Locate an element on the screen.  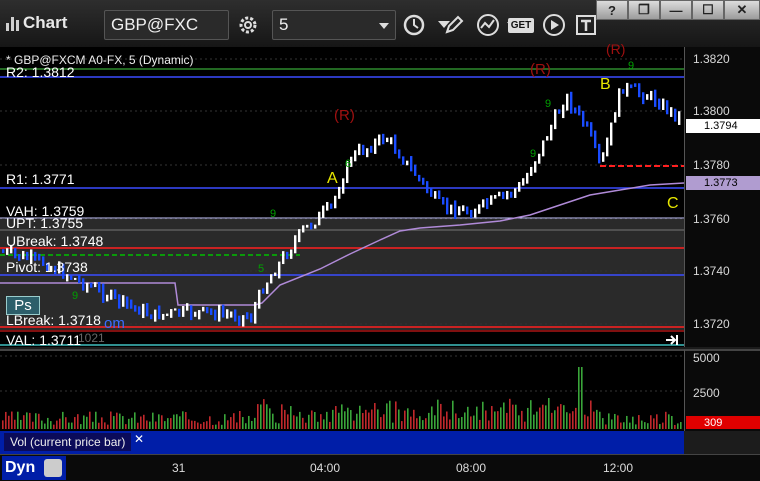
price-tick: 1.3760 is located at coordinates (711, 219).